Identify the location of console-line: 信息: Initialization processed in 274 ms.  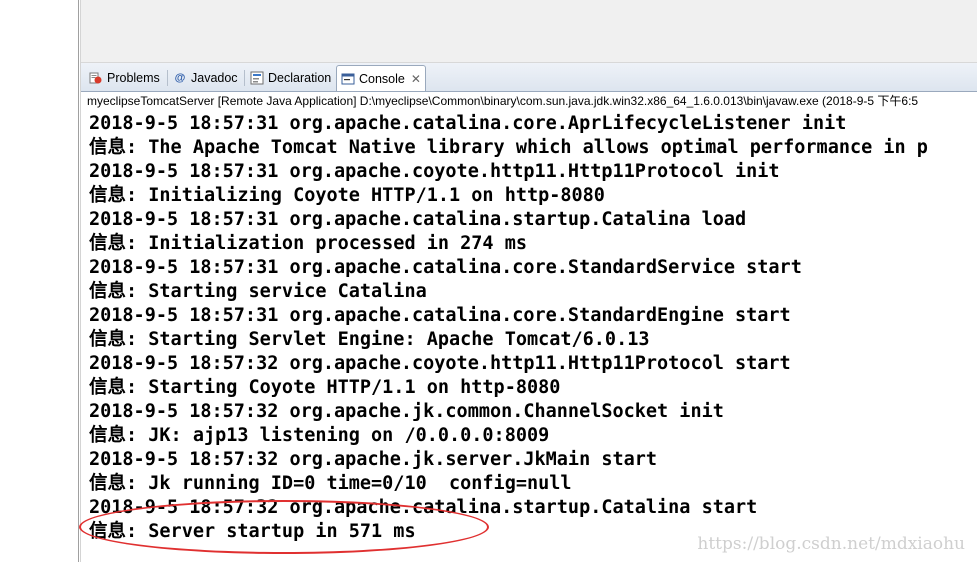
(308, 243).